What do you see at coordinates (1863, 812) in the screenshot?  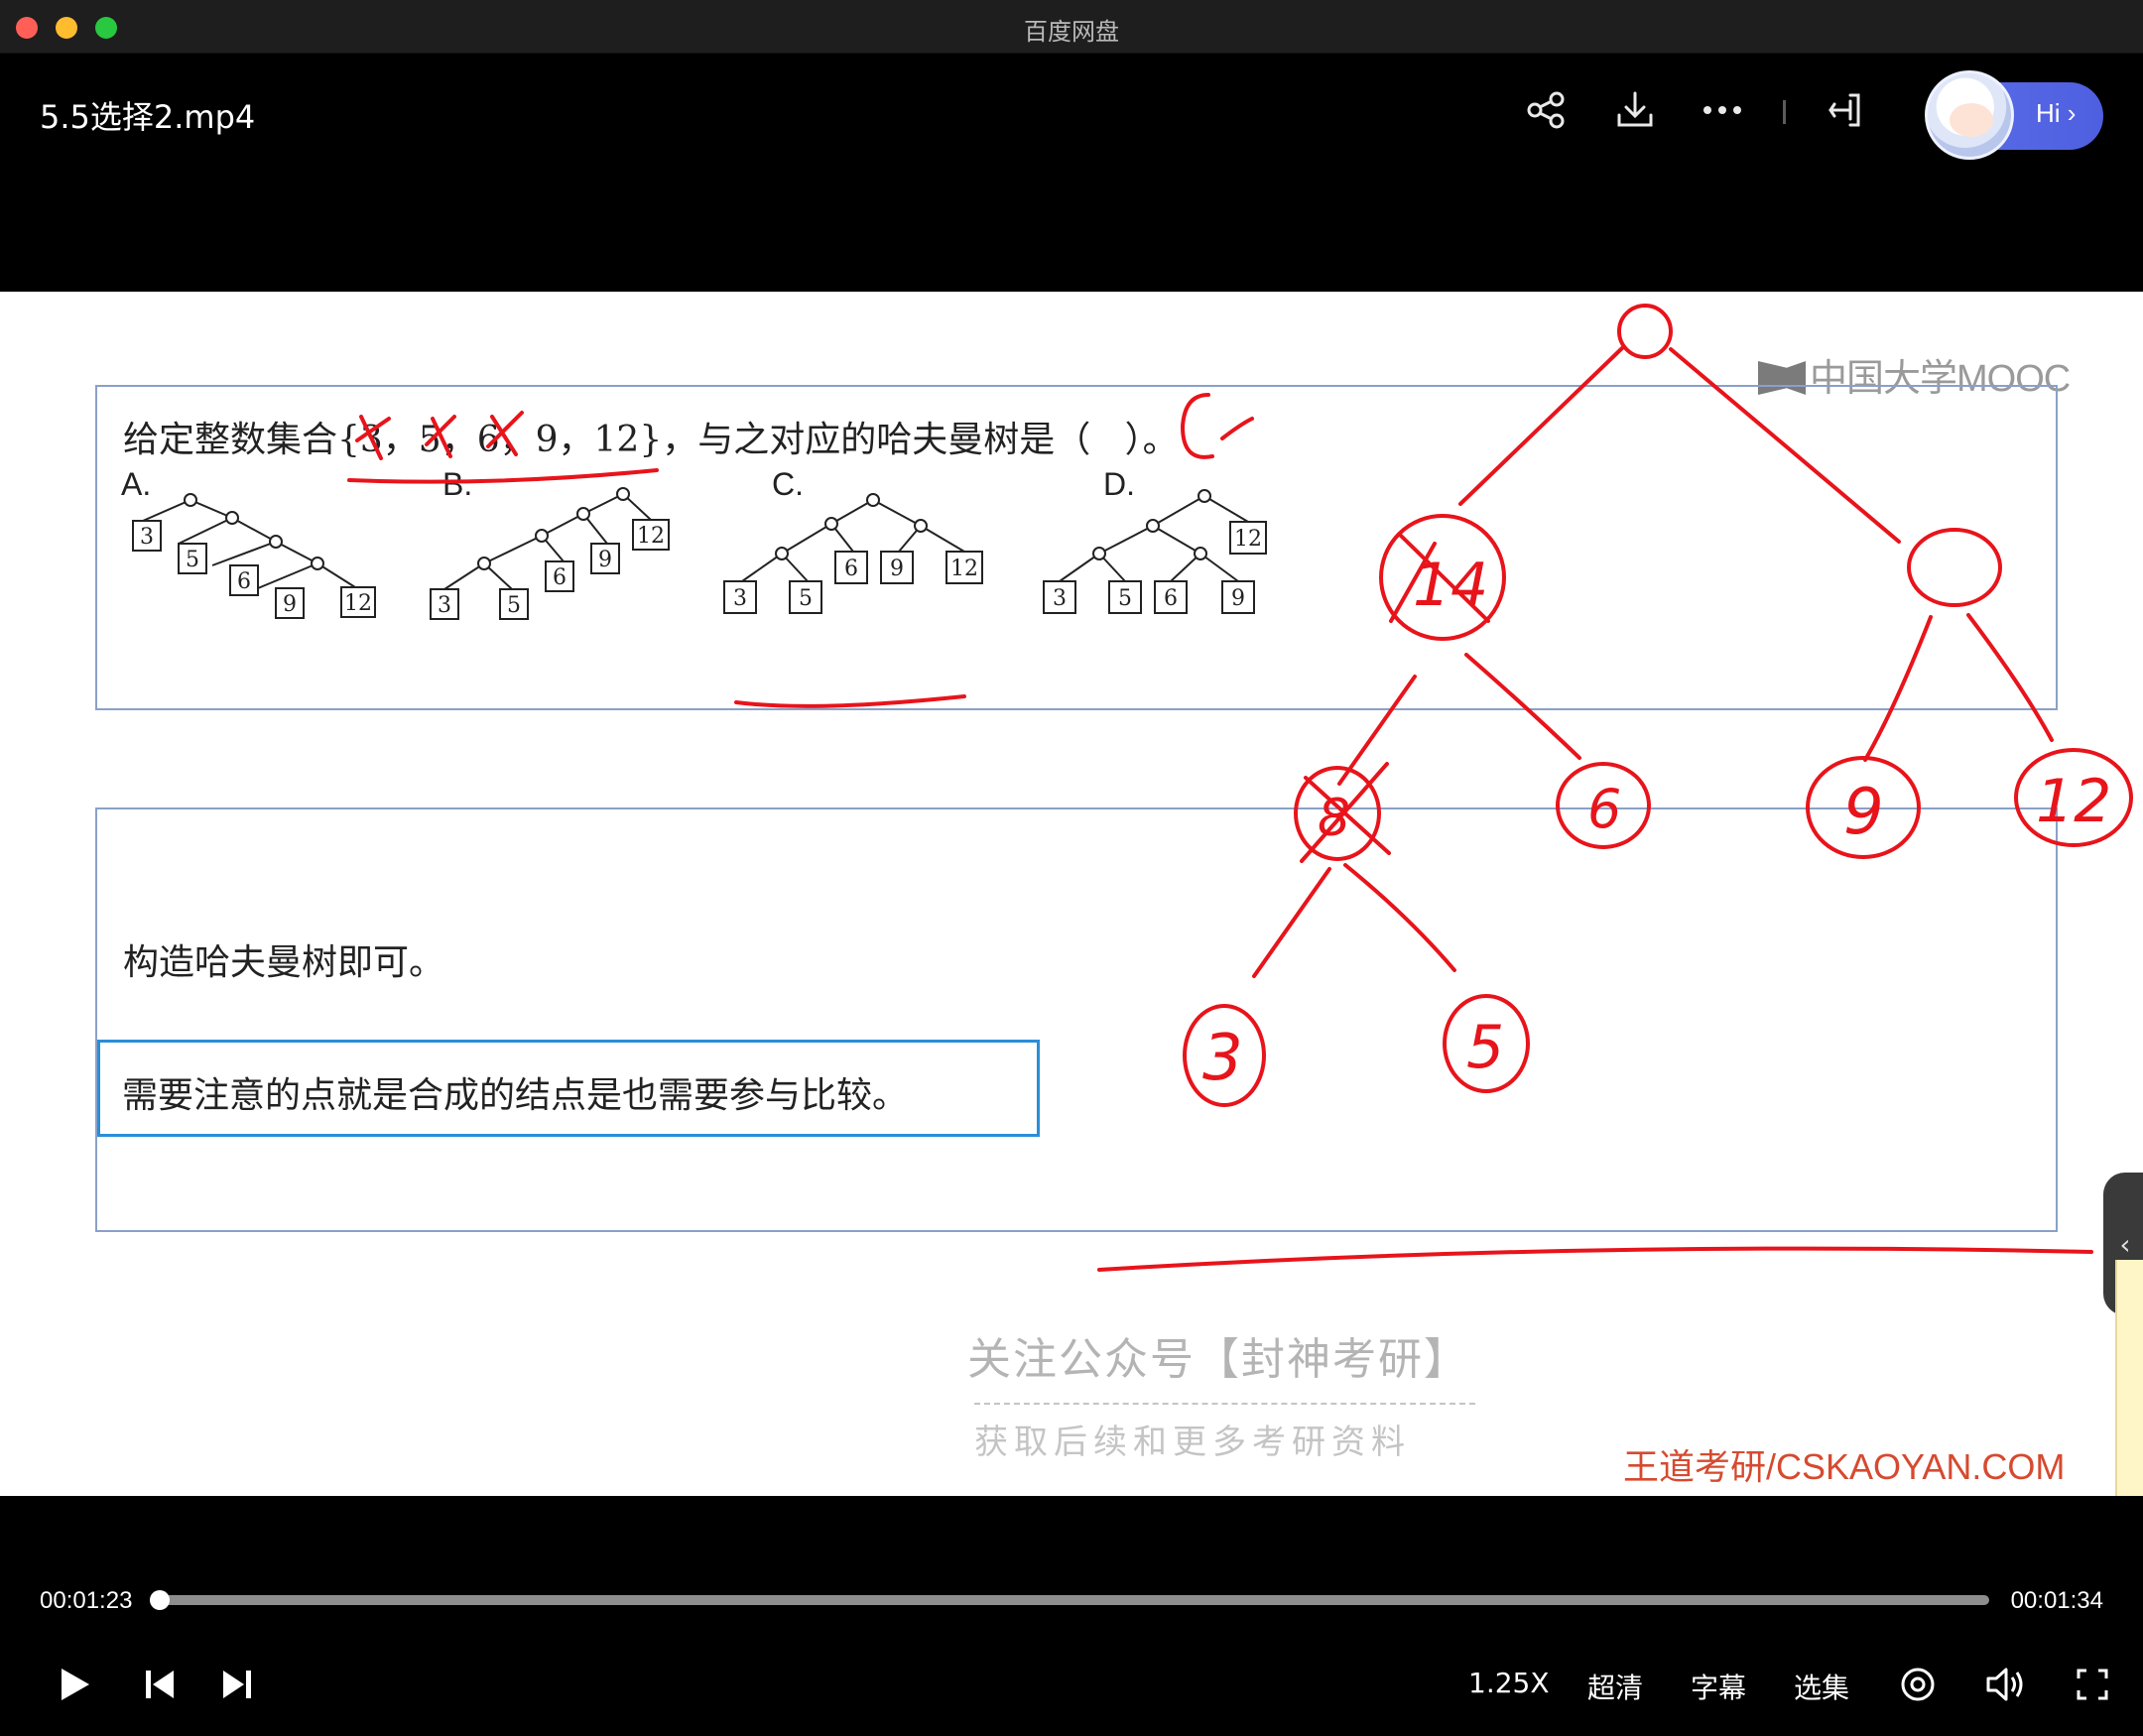 I see `node-label-9: 9` at bounding box center [1863, 812].